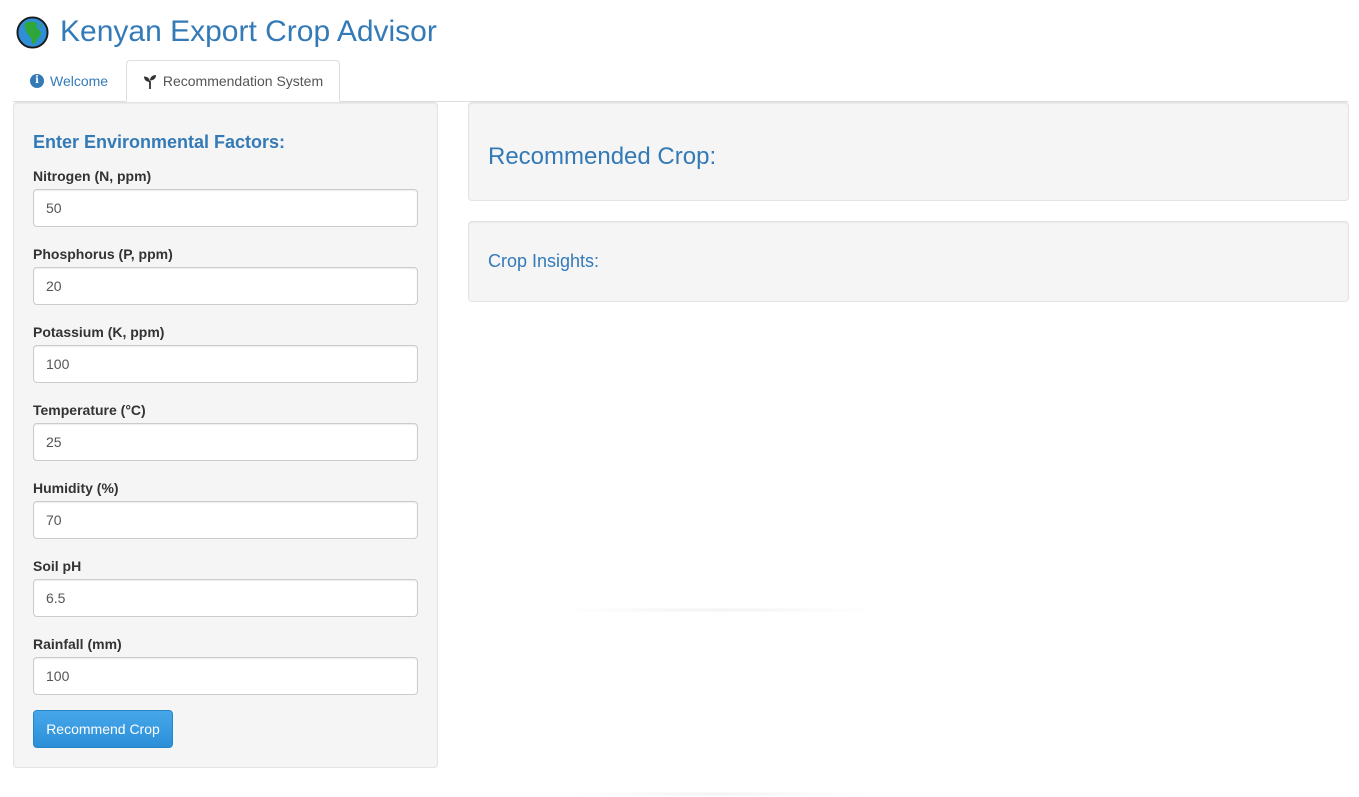 The height and width of the screenshot is (797, 1359). Describe the element at coordinates (225, 442) in the screenshot. I see `temperature-input` at that location.